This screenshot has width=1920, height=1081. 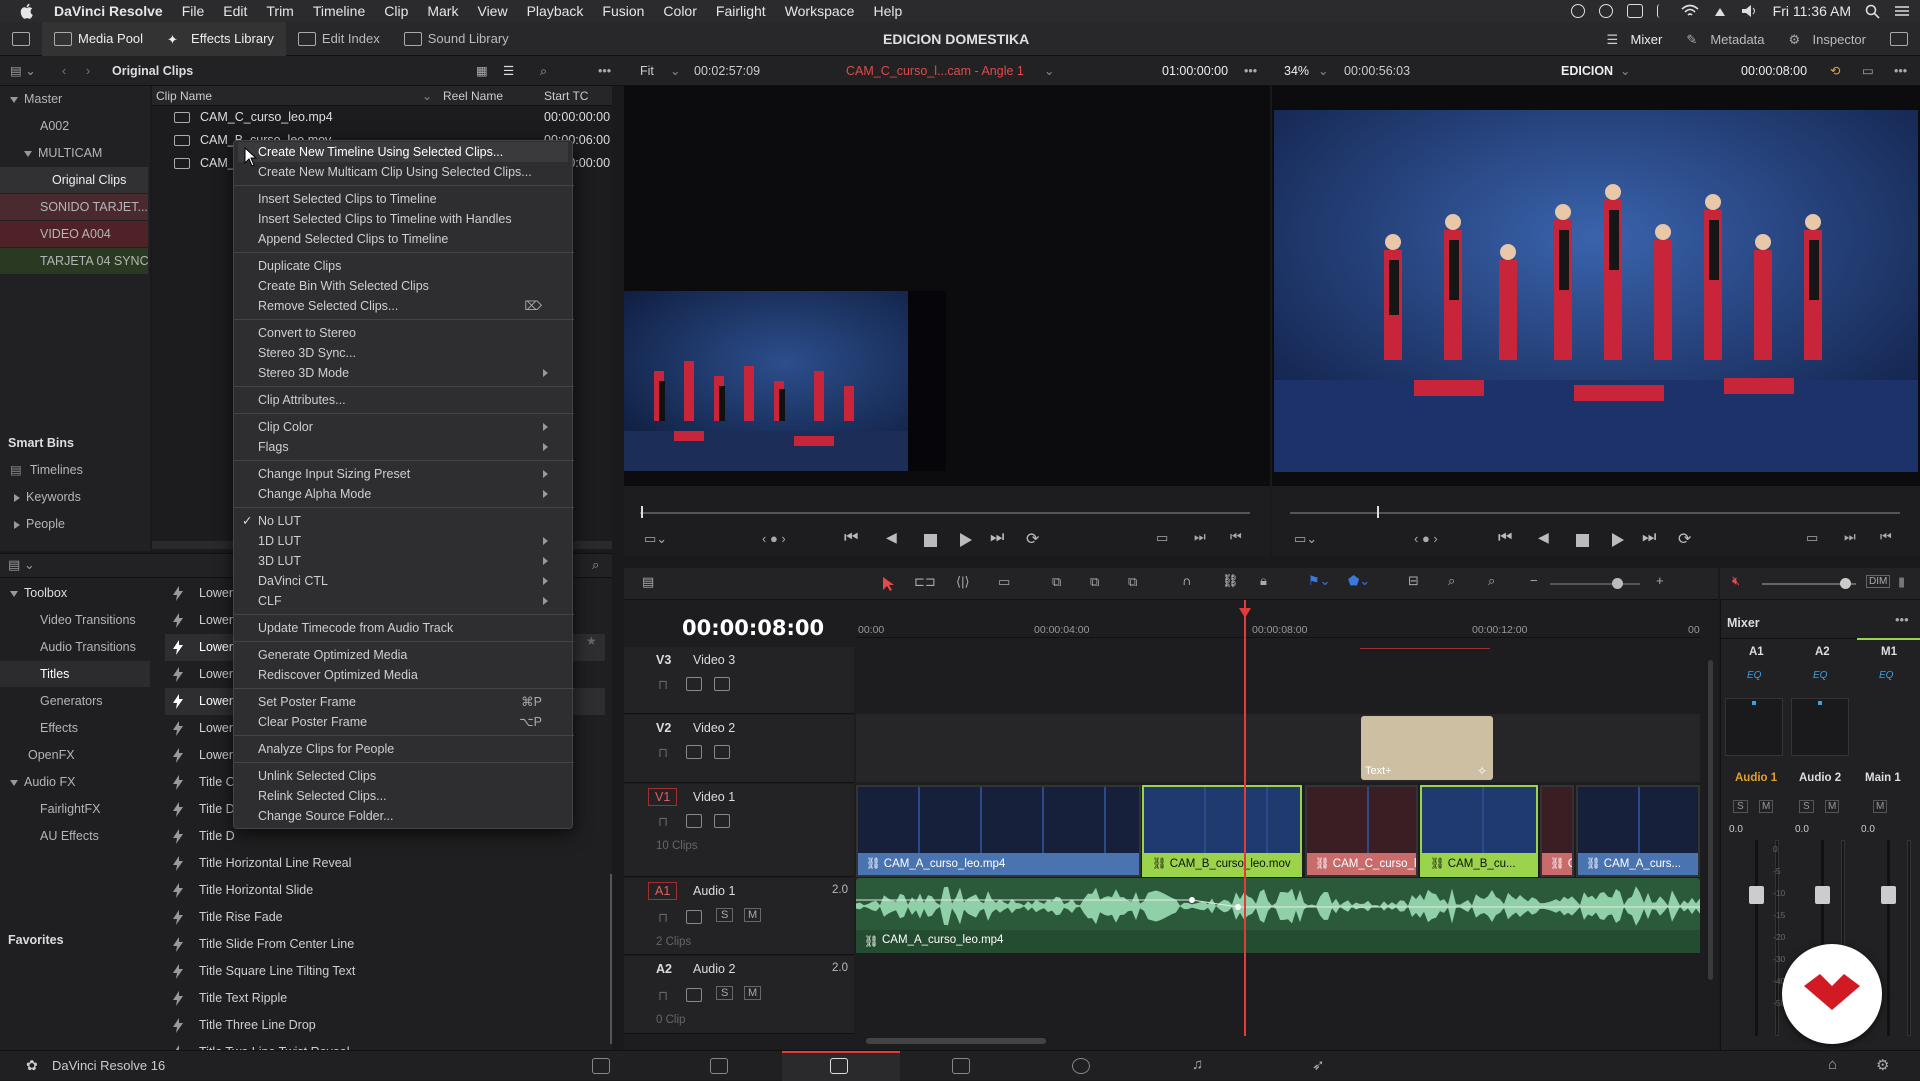 What do you see at coordinates (64, 71) in the screenshot?
I see `nav-back-icon: ‹` at bounding box center [64, 71].